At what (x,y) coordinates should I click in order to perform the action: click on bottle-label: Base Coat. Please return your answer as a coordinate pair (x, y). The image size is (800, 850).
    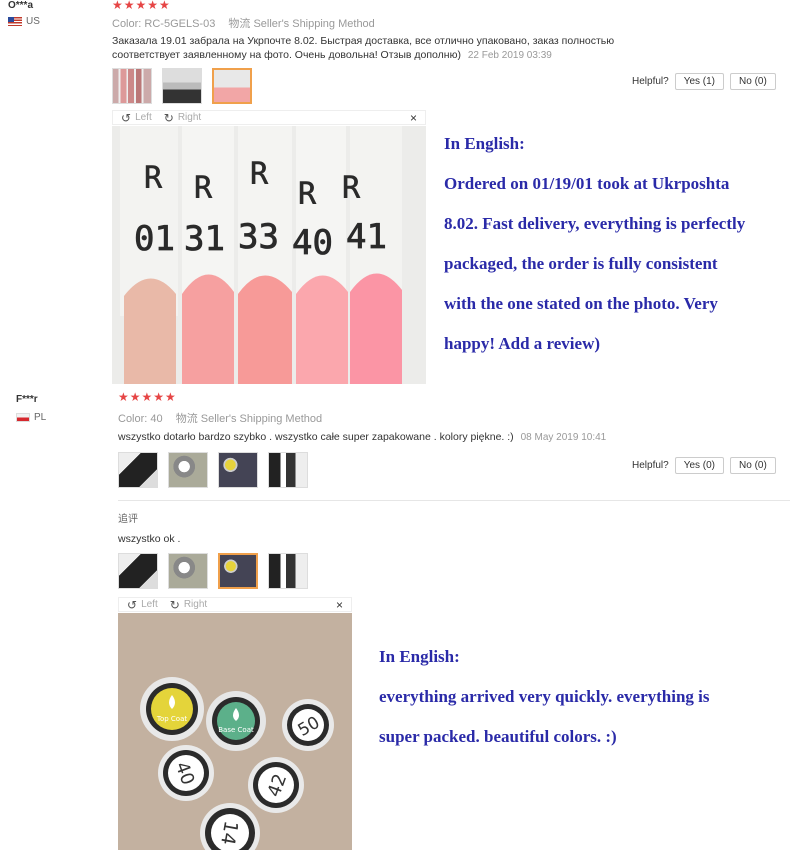
    Looking at the image, I should click on (236, 730).